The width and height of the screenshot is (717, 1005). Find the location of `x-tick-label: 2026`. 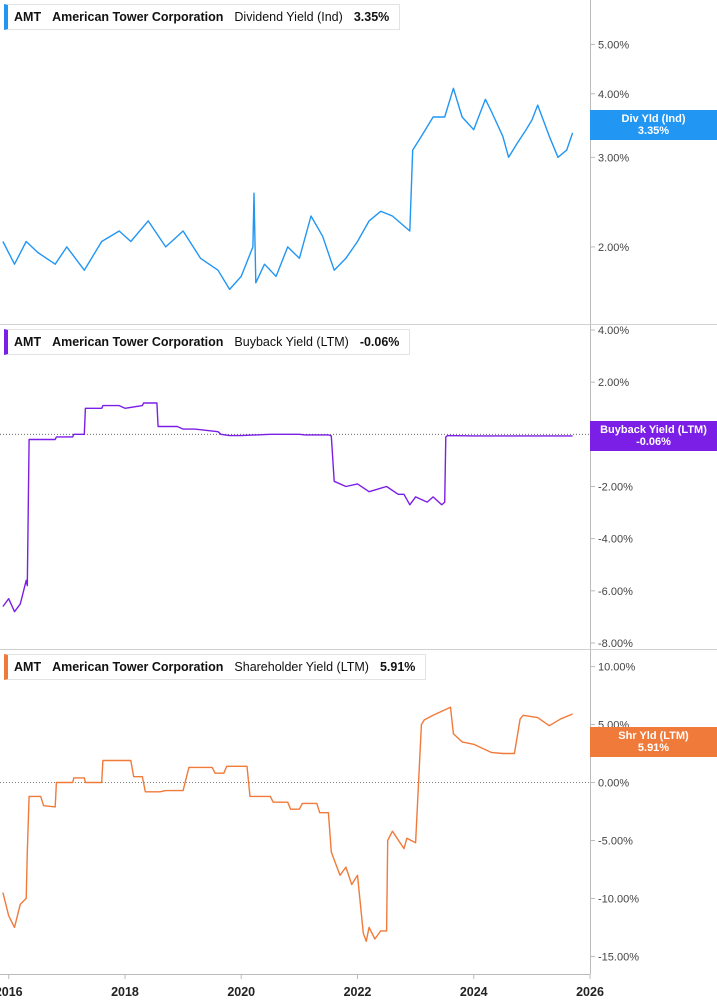

x-tick-label: 2026 is located at coordinates (590, 992).